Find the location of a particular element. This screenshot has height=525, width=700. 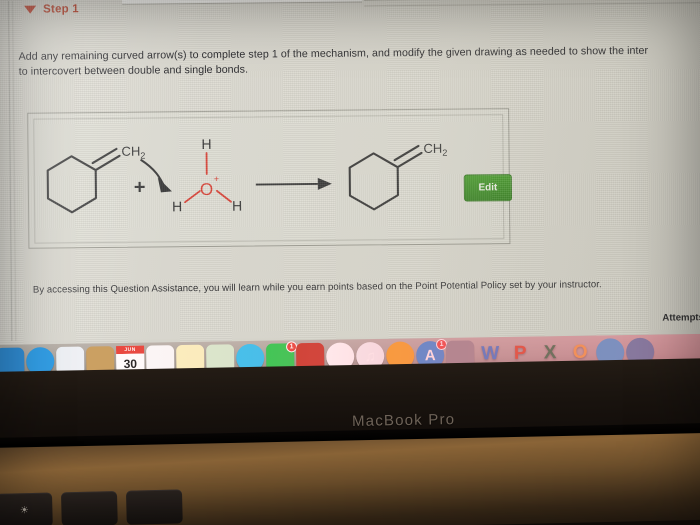

edit-button-label: Edit is located at coordinates (488, 188).